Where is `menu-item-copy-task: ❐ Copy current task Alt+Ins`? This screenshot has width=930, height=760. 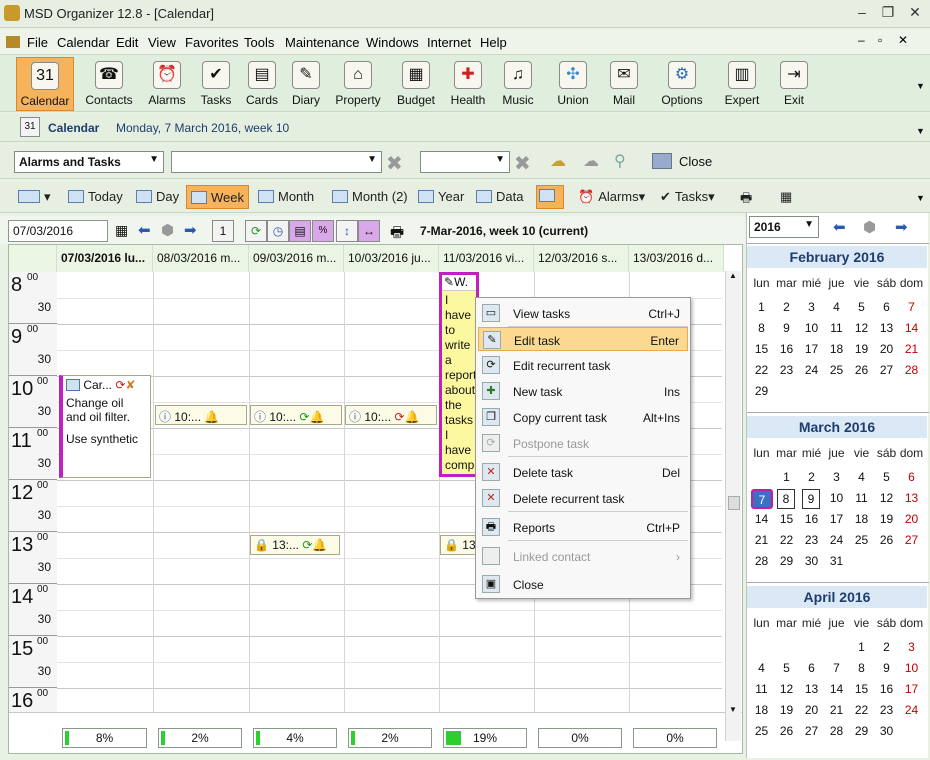
menu-item-copy-task: ❐ Copy current task Alt+Ins is located at coordinates (583, 417).